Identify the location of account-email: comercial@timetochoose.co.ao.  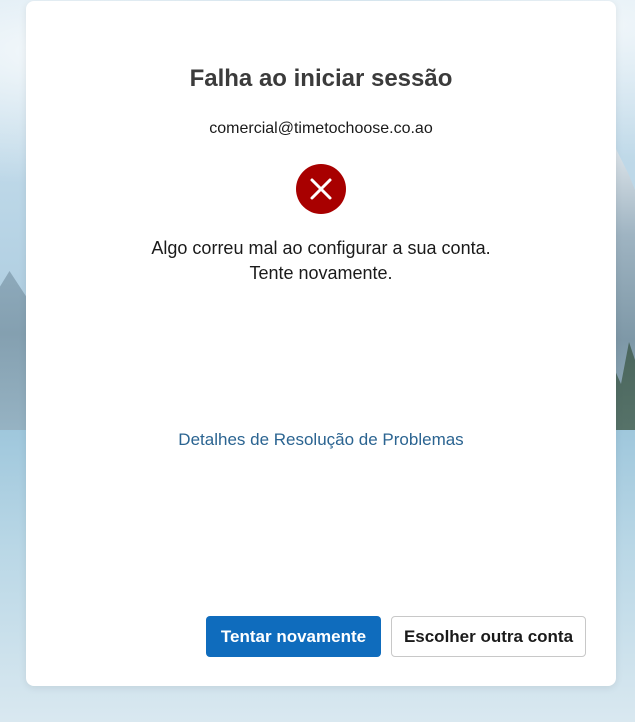
(321, 128).